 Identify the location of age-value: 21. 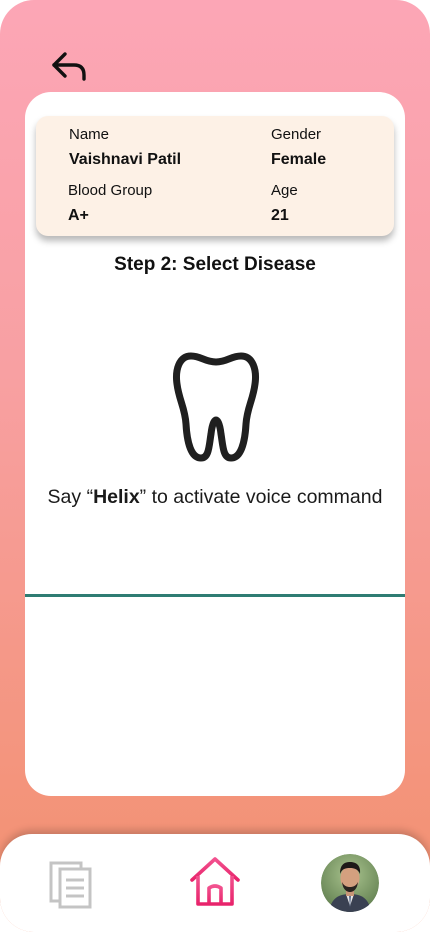
(280, 215).